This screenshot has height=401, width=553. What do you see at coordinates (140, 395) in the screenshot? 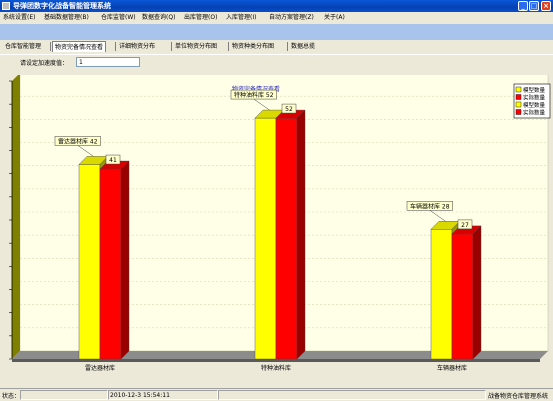
I see `status-datetime: 2010-12-3 15:54:11` at bounding box center [140, 395].